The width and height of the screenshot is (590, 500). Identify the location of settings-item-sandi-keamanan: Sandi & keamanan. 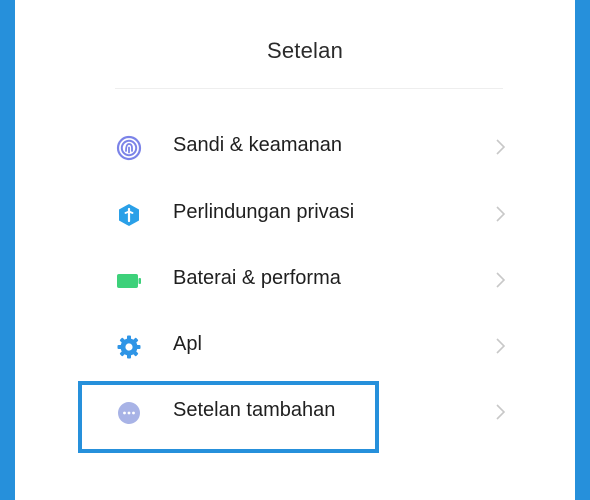
(315, 147).